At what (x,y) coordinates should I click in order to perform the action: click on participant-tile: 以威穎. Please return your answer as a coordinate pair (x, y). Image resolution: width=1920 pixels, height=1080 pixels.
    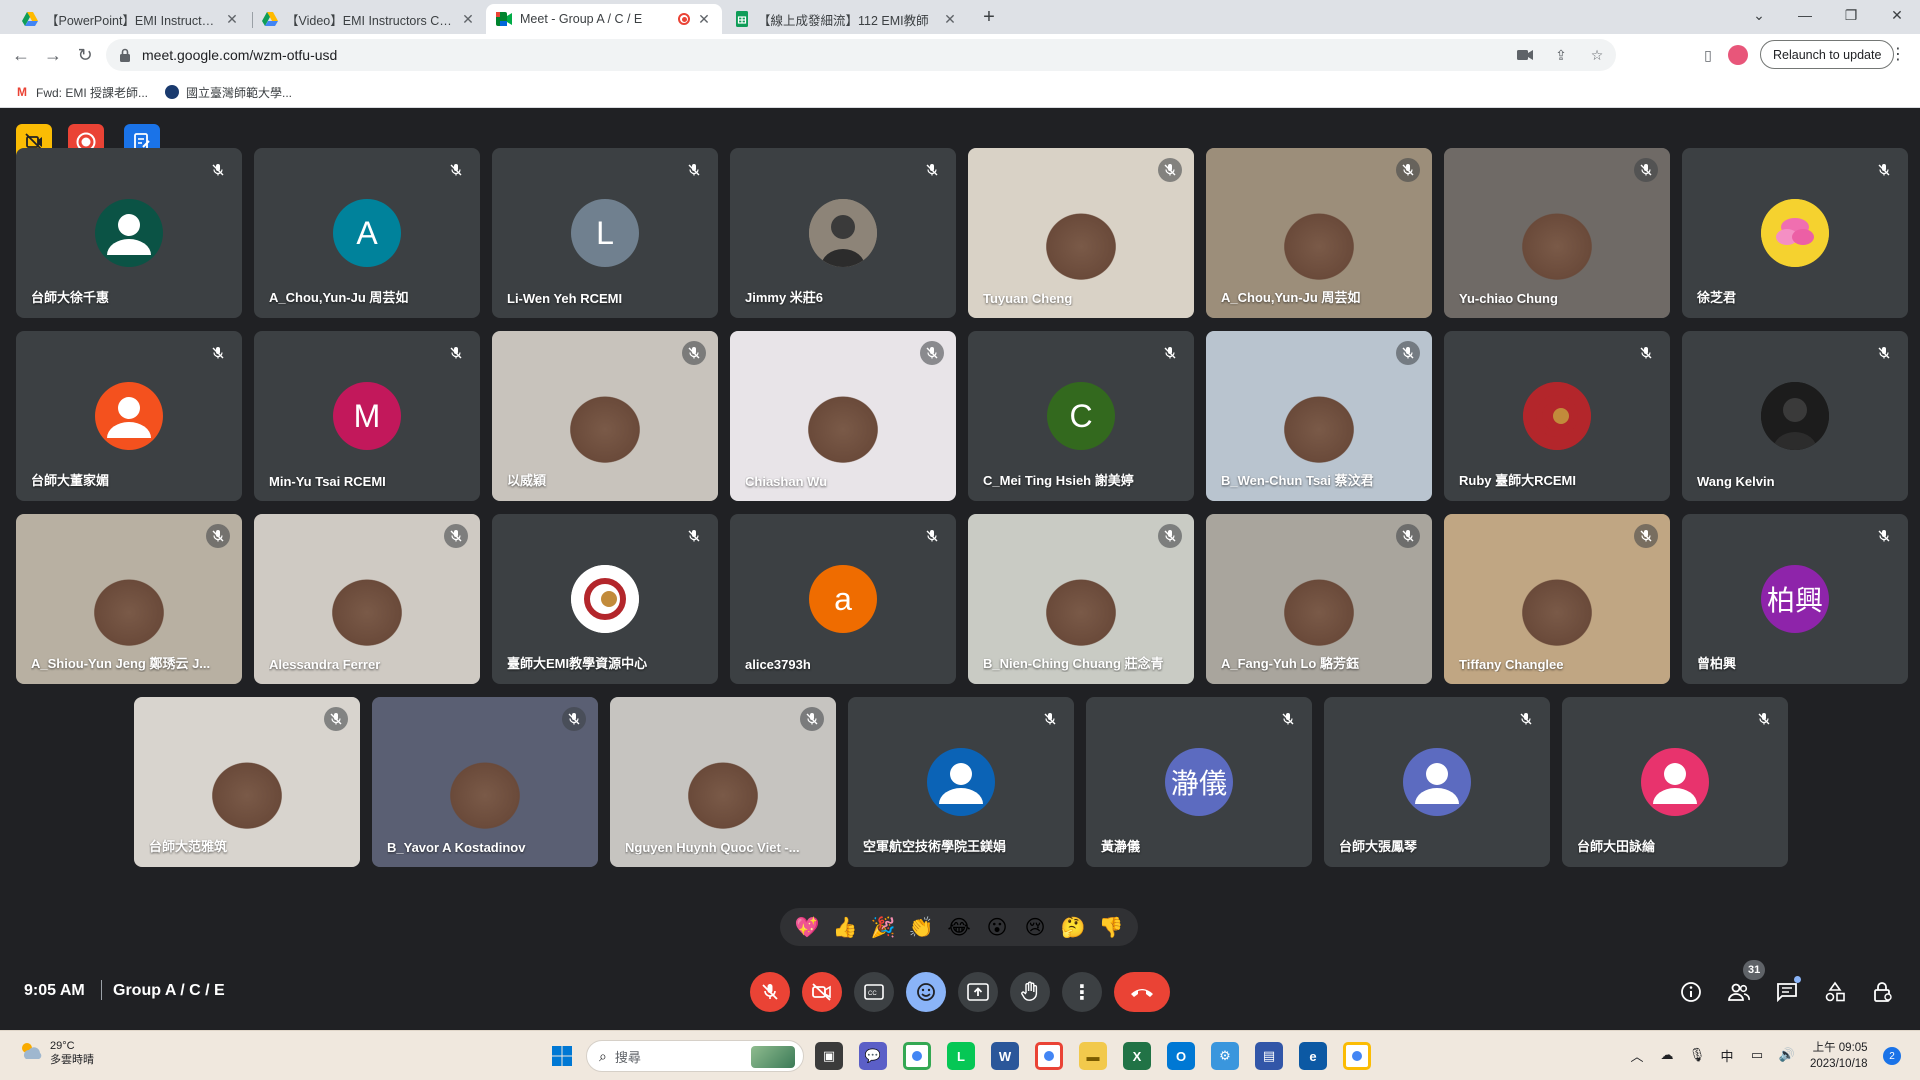
    Looking at the image, I should click on (605, 416).